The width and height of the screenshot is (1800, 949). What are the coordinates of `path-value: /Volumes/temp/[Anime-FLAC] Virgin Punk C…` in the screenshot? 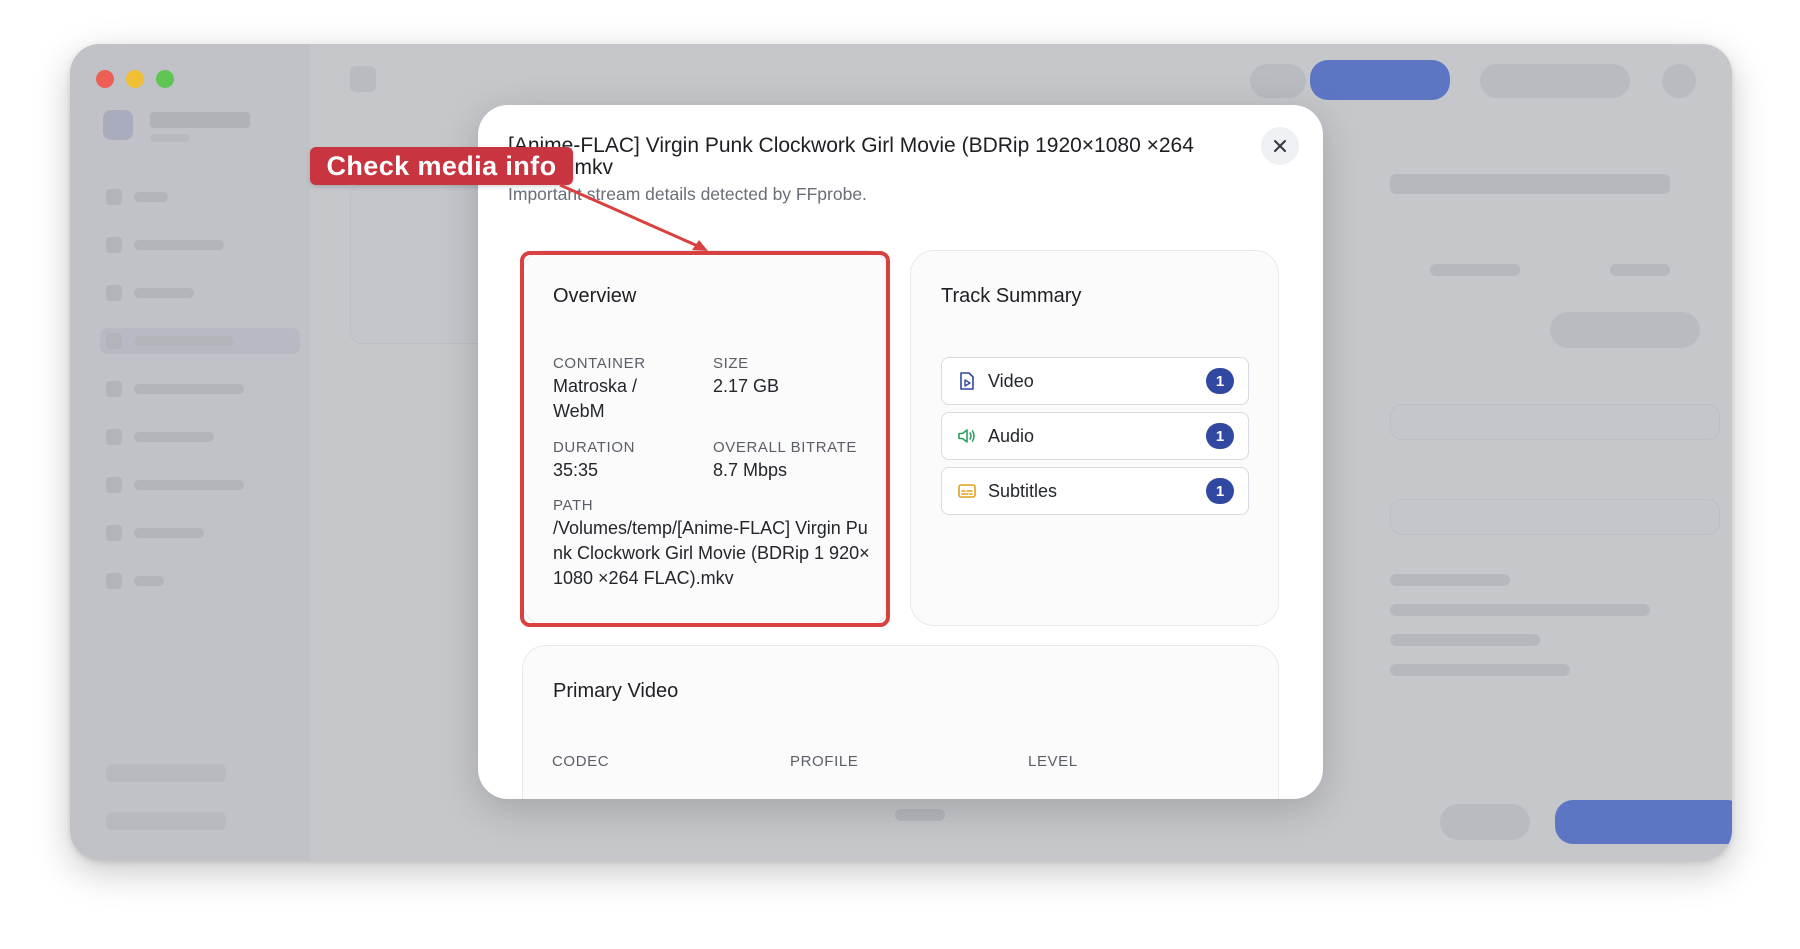 It's located at (711, 553).